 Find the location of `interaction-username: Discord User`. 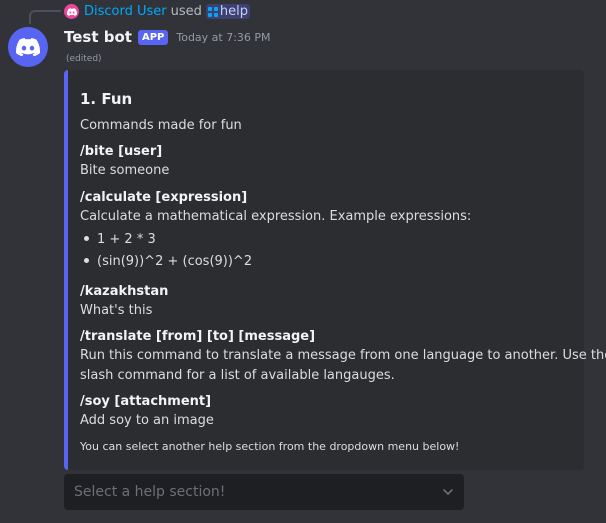

interaction-username: Discord User is located at coordinates (125, 11).